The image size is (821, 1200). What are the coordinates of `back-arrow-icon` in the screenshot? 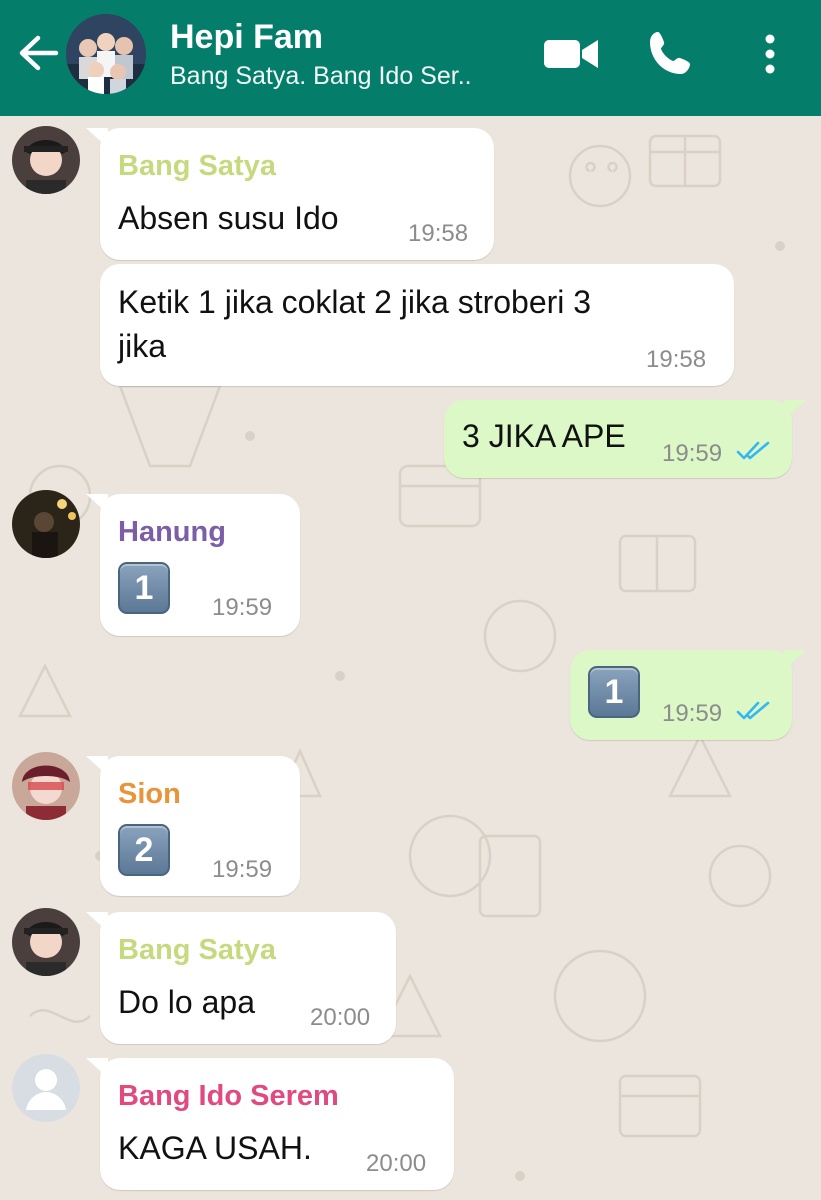 It's located at (38, 53).